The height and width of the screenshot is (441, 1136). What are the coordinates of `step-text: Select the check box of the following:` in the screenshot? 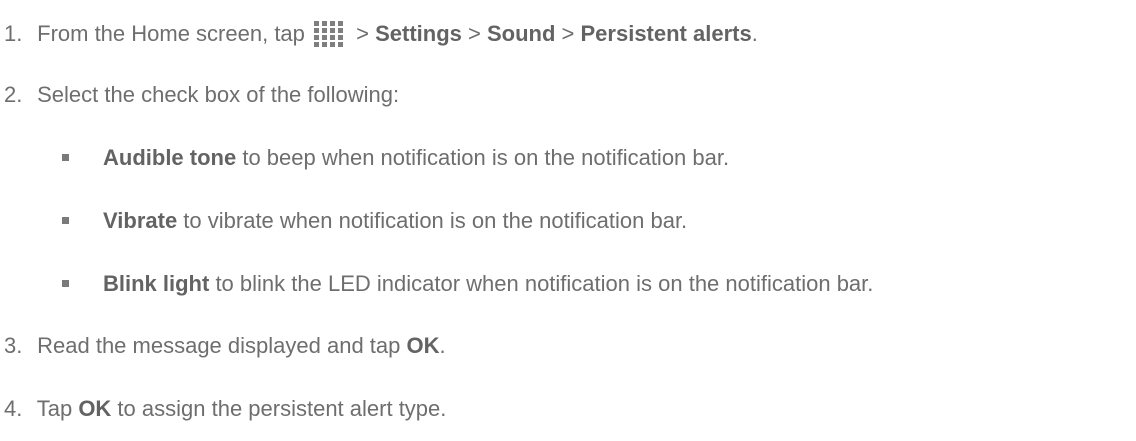 It's located at (218, 94).